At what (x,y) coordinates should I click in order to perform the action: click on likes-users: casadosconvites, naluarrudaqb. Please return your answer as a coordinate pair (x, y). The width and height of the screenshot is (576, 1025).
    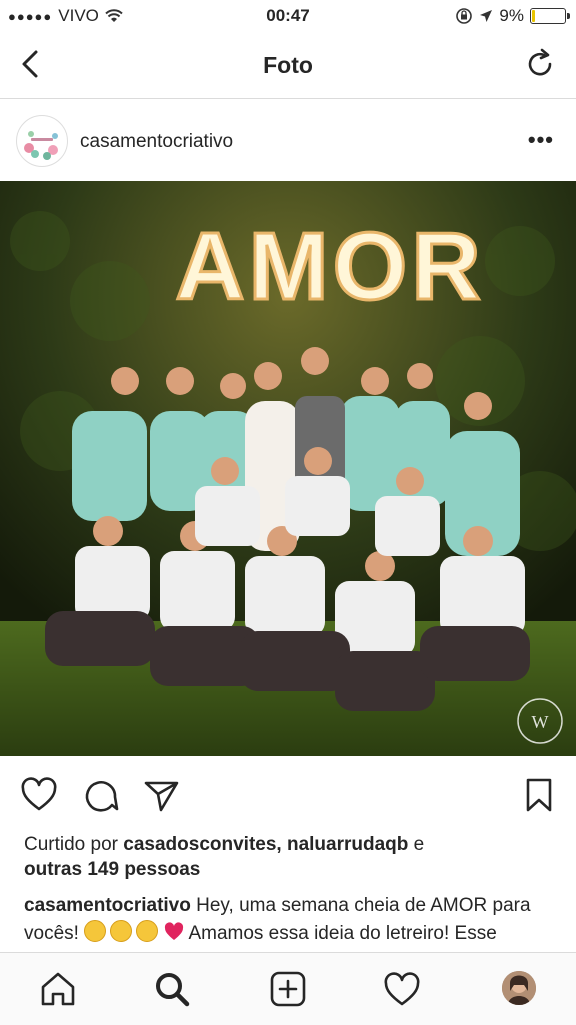
    Looking at the image, I should click on (265, 844).